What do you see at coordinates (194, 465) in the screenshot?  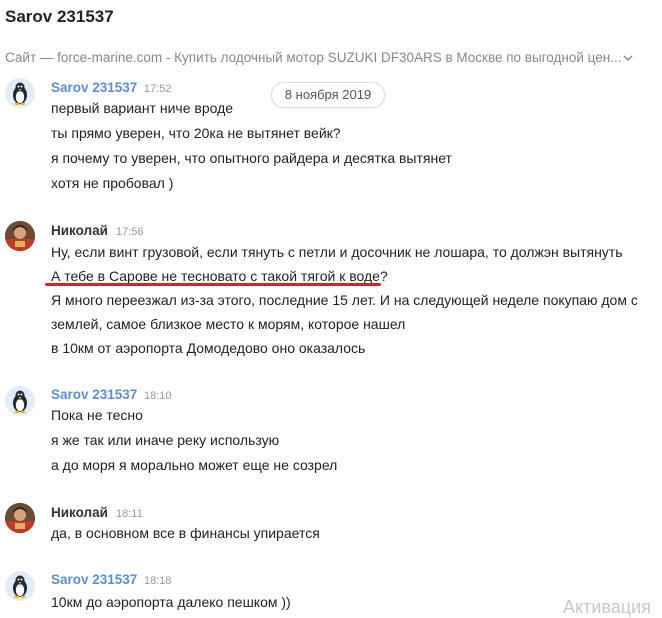 I see `message-line: а до моря я морально может еще не созрел` at bounding box center [194, 465].